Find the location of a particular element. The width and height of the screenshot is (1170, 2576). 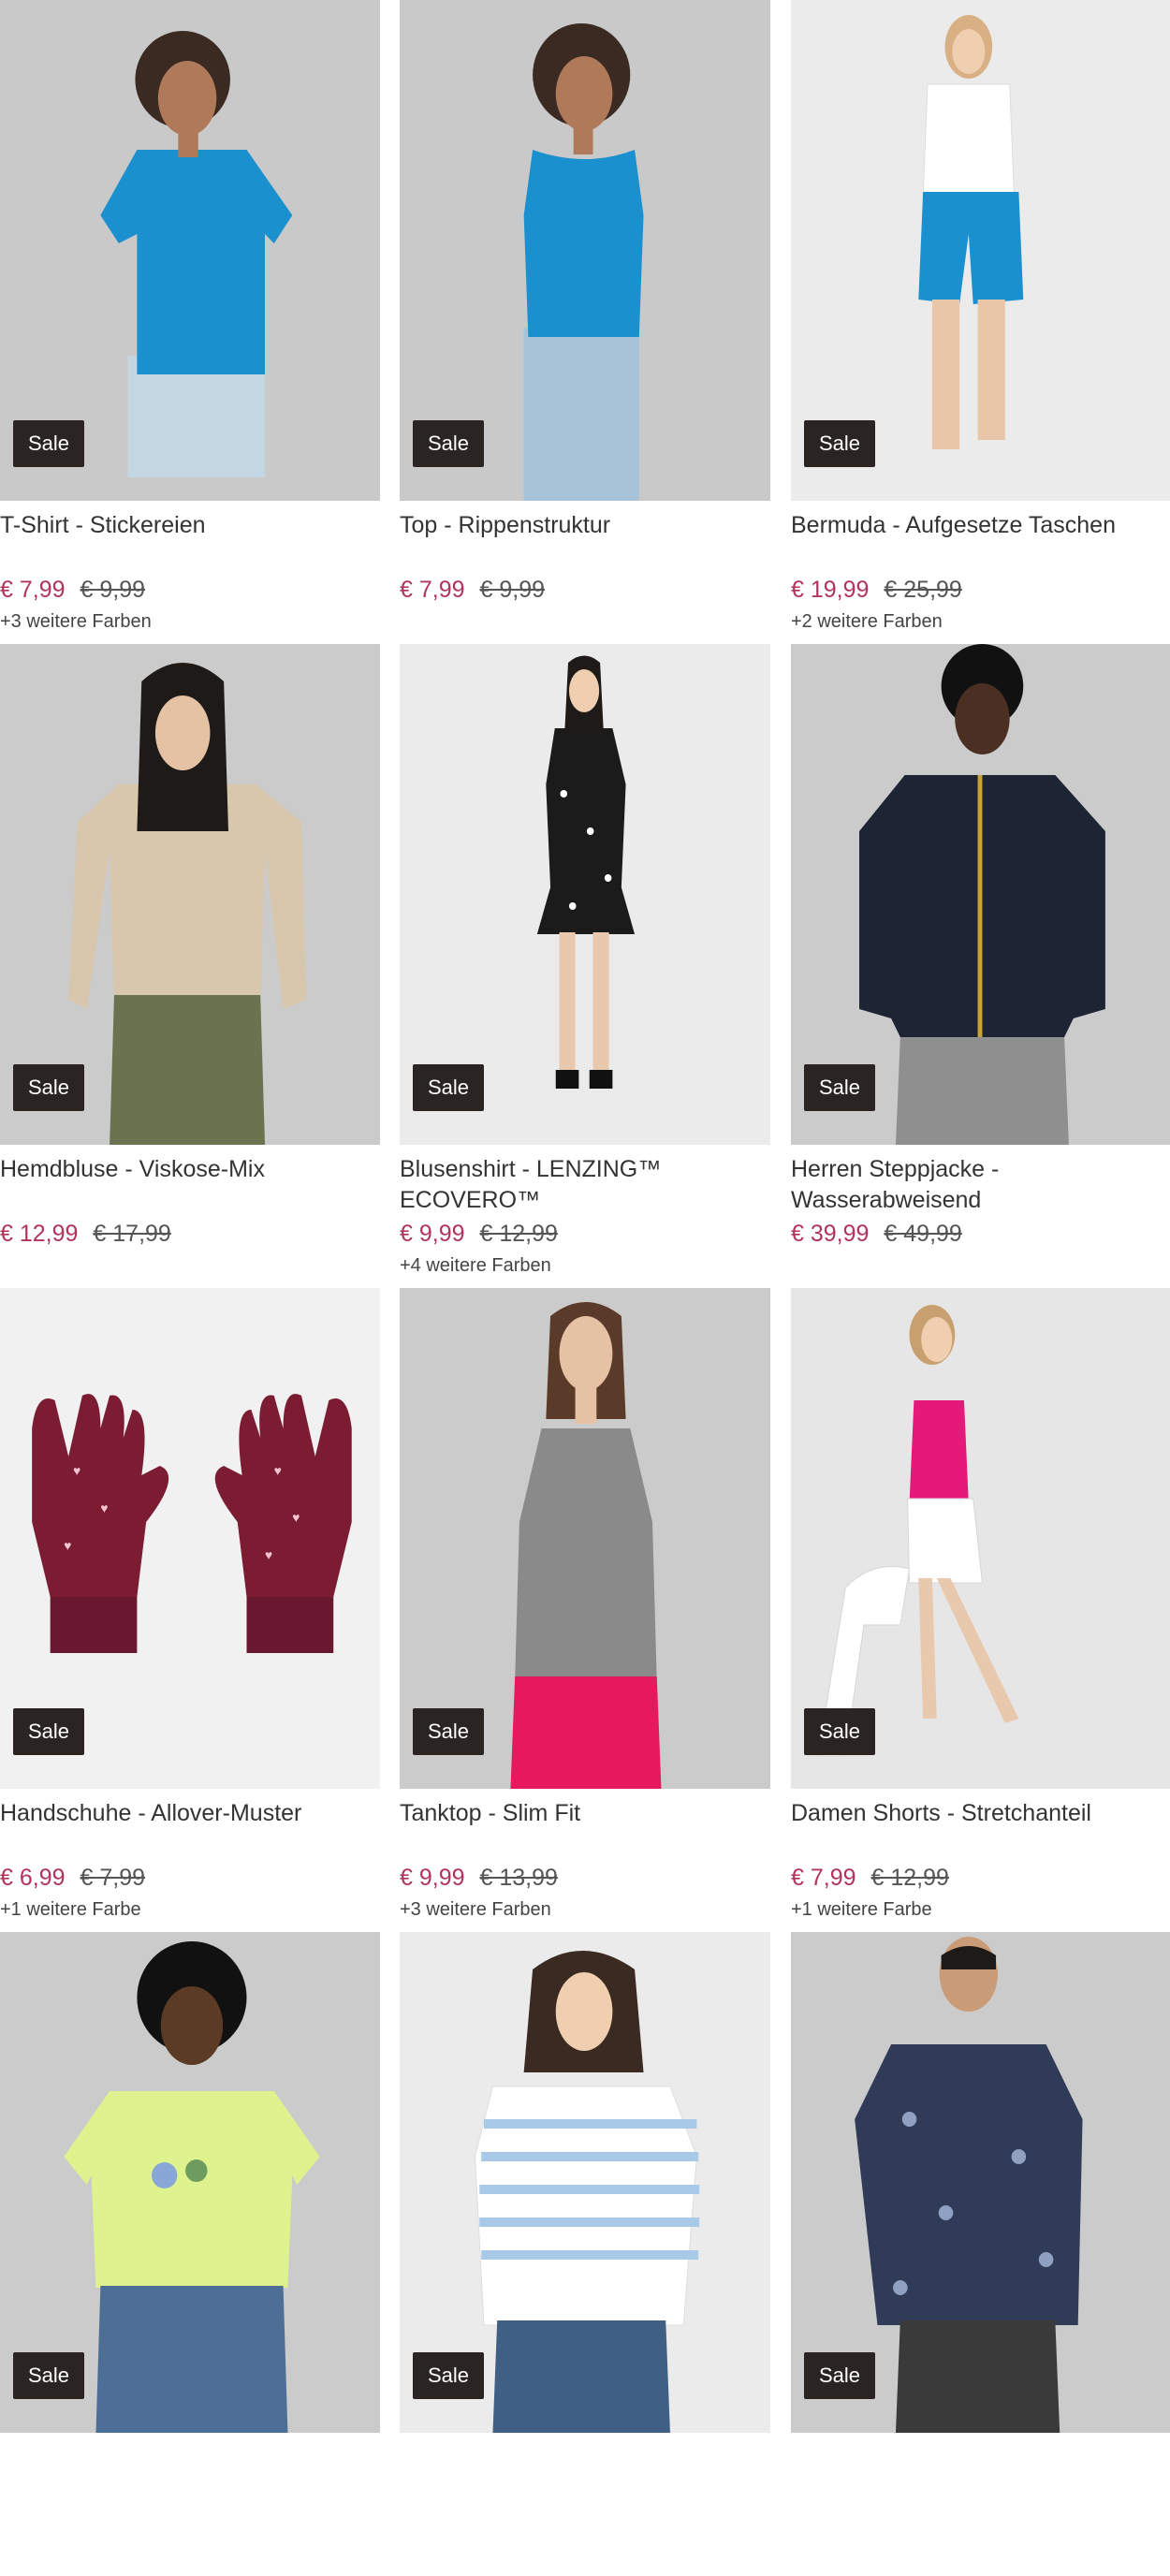

price-row: € 6,99 € 7,99 is located at coordinates (190, 1878).